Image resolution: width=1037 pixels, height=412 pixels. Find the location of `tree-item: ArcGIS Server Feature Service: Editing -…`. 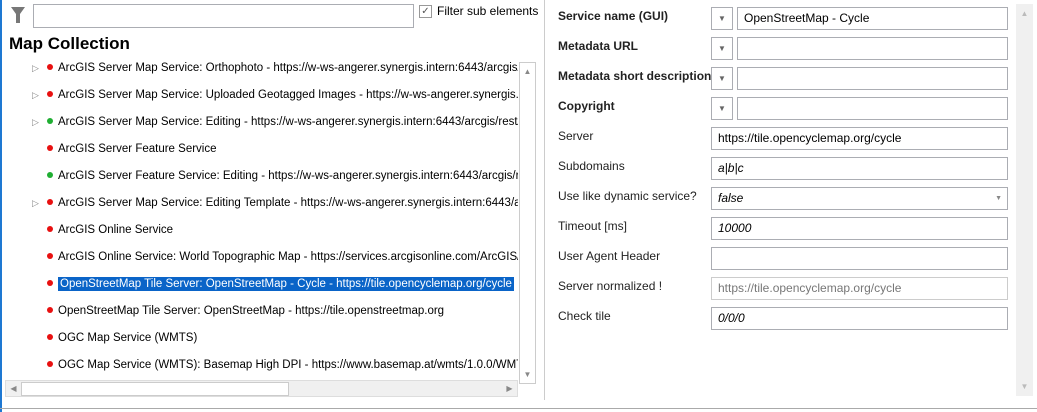

tree-item: ArcGIS Server Feature Service: Editing -… is located at coordinates (275, 176).